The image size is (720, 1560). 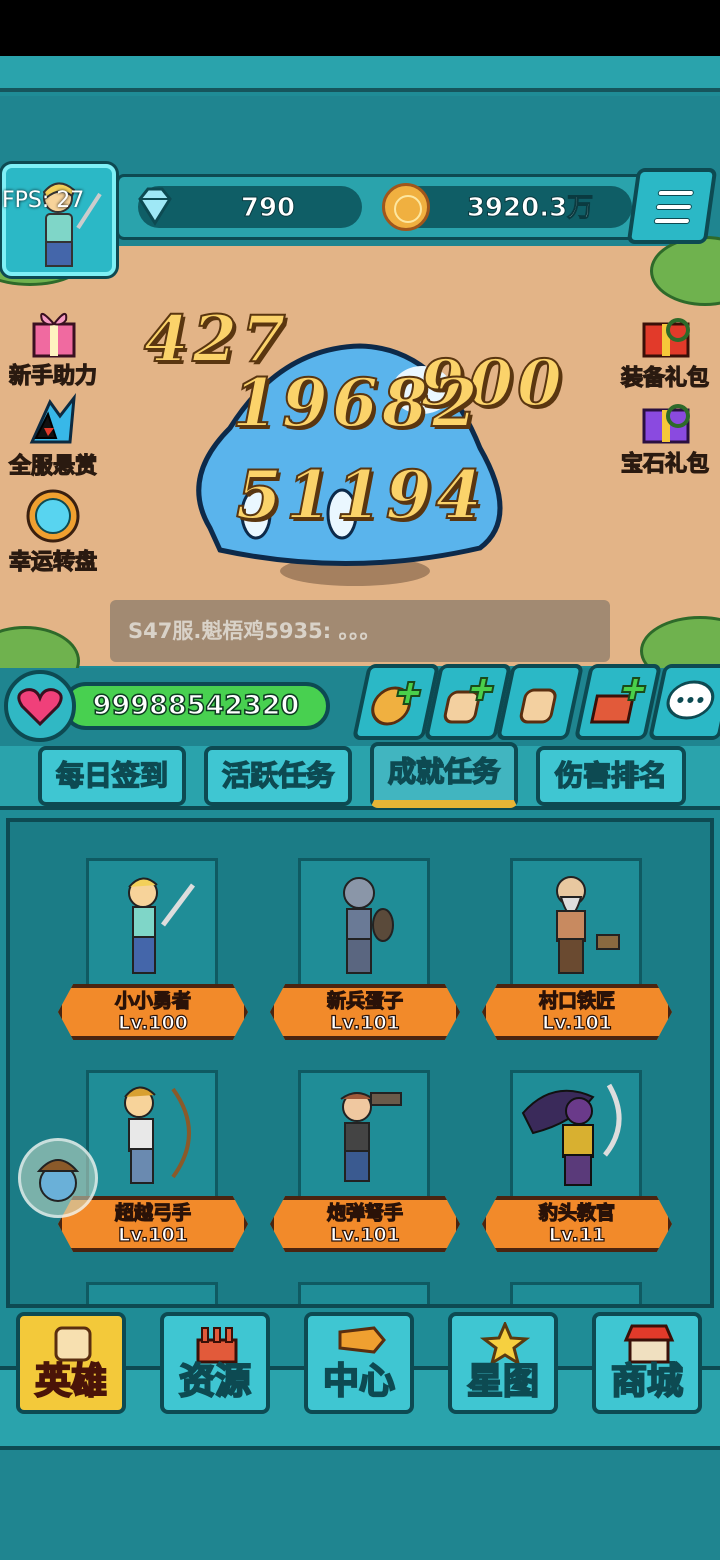 I want to click on gift-icon, so click(x=54, y=335).